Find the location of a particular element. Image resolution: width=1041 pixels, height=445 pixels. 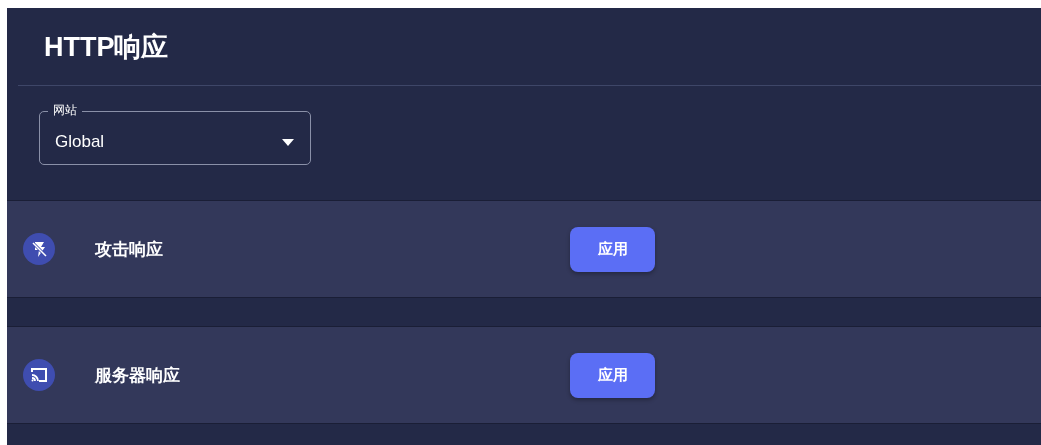

dropdown-caret-icon is located at coordinates (288, 142).